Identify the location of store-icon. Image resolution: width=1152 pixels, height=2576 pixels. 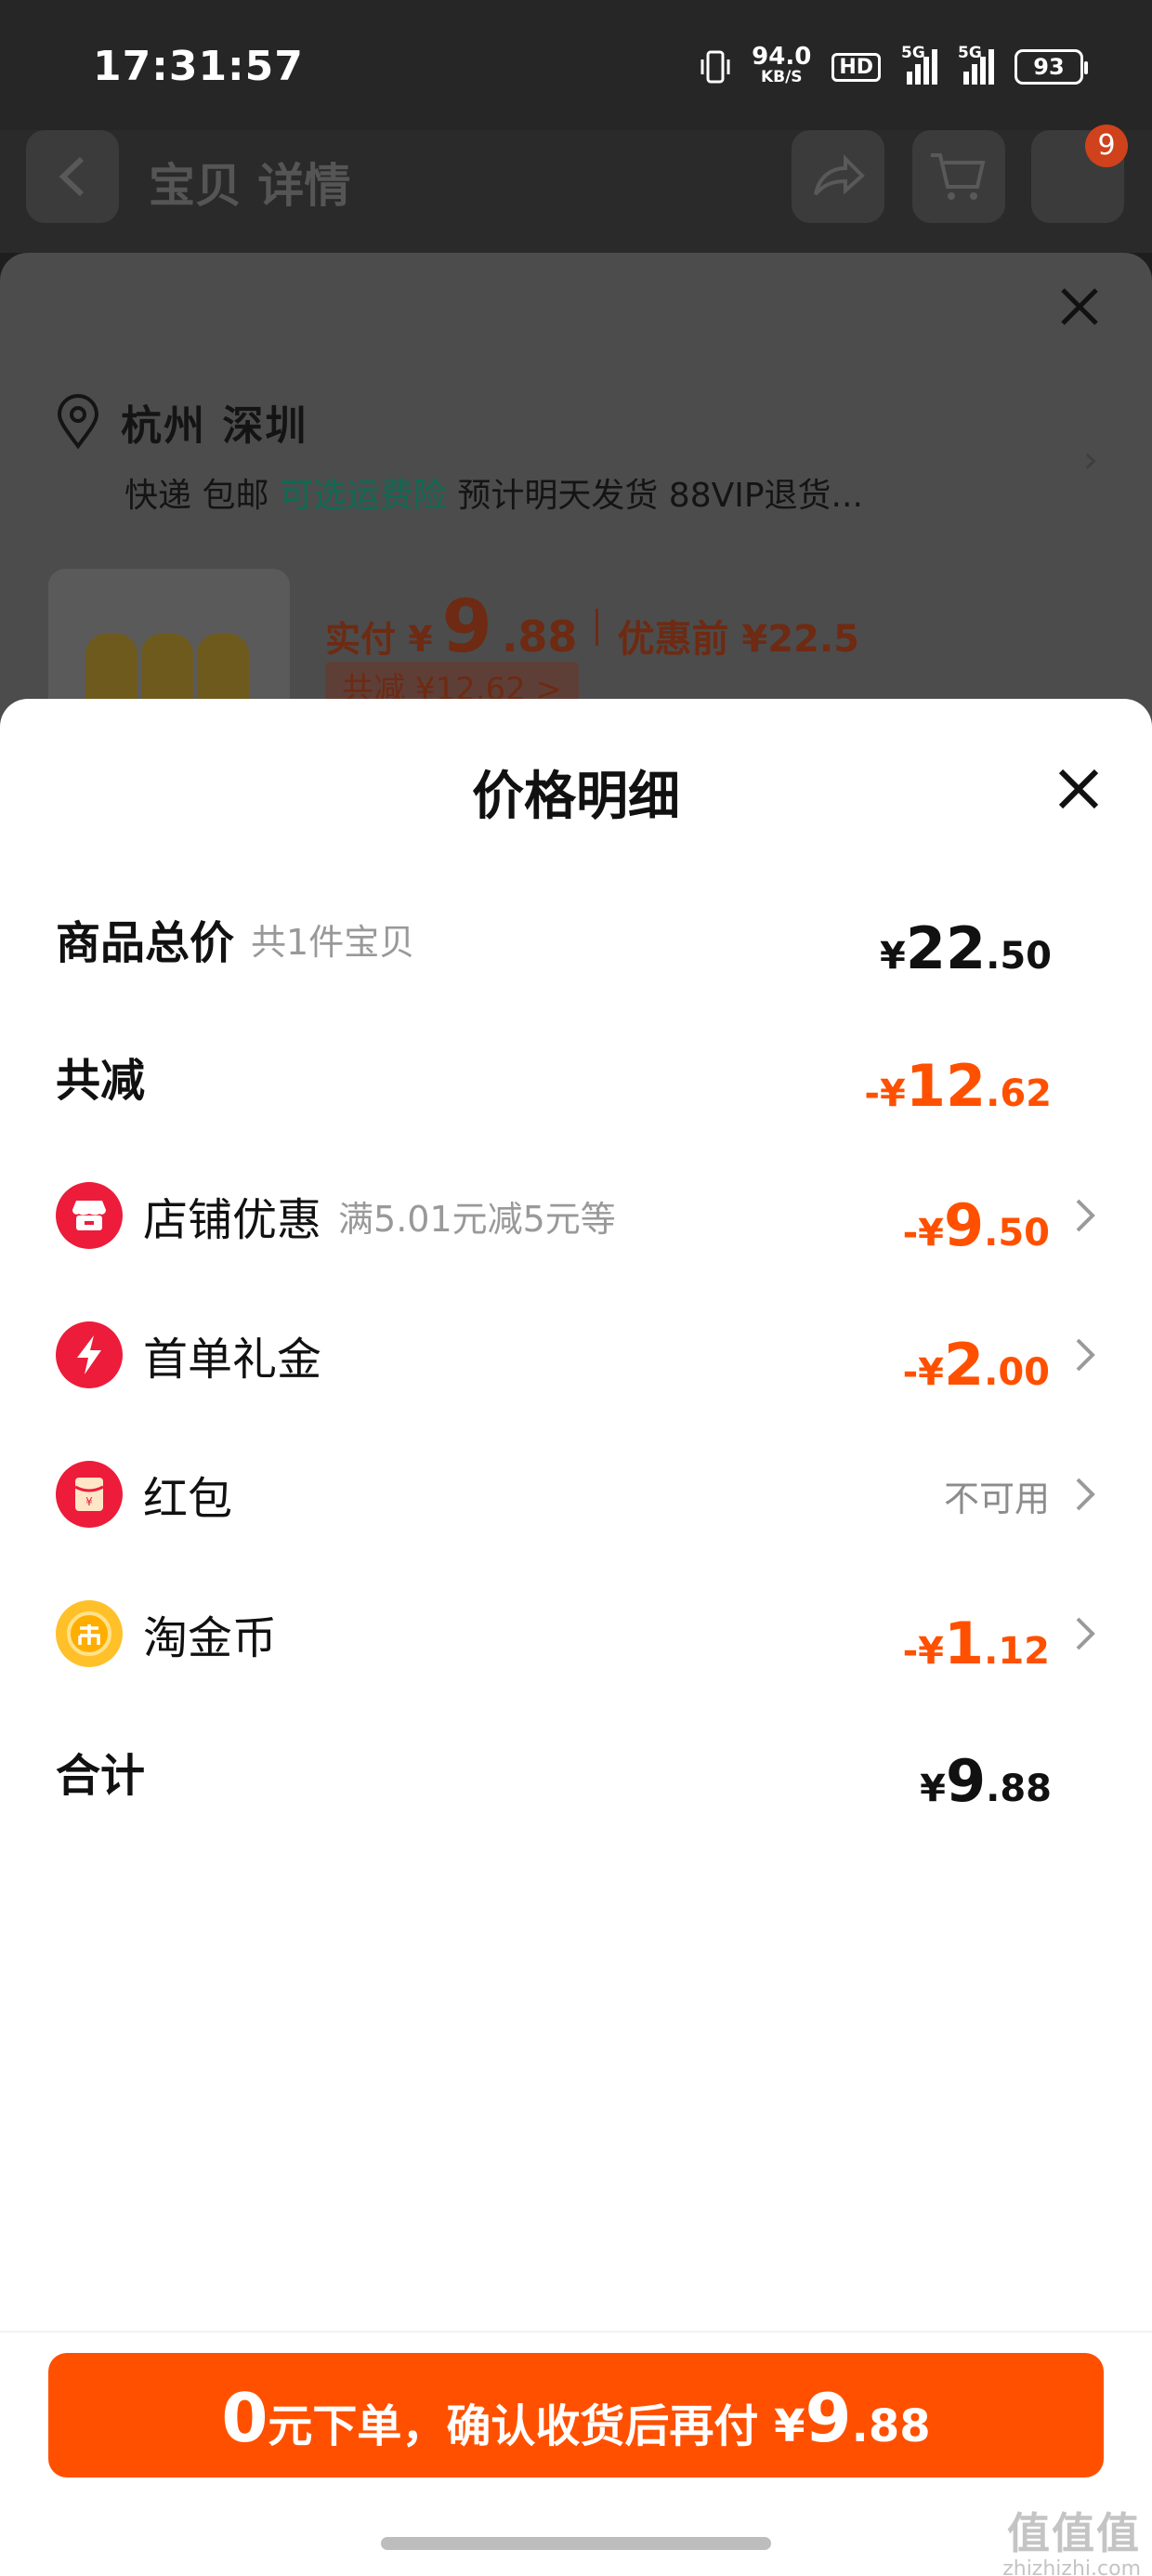
(89, 1215).